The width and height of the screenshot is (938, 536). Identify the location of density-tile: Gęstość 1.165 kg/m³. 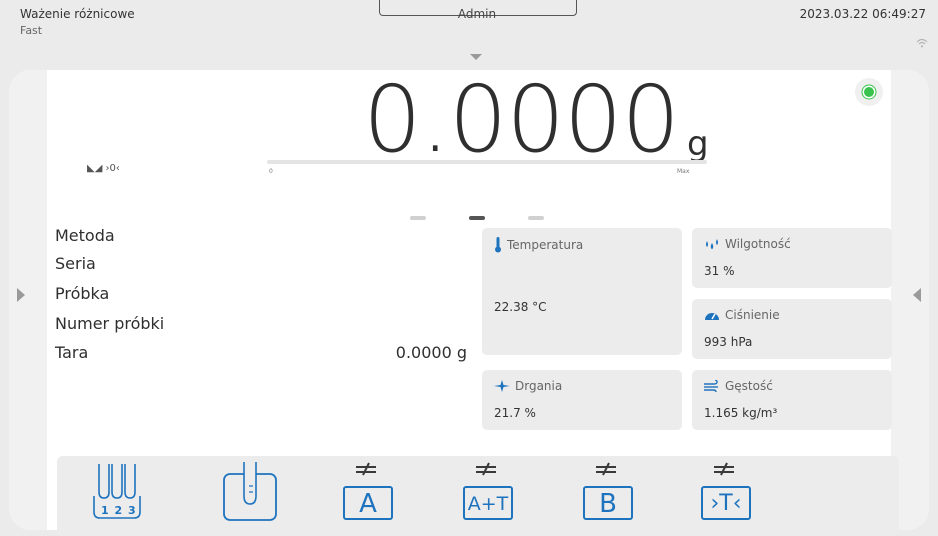
(792, 400).